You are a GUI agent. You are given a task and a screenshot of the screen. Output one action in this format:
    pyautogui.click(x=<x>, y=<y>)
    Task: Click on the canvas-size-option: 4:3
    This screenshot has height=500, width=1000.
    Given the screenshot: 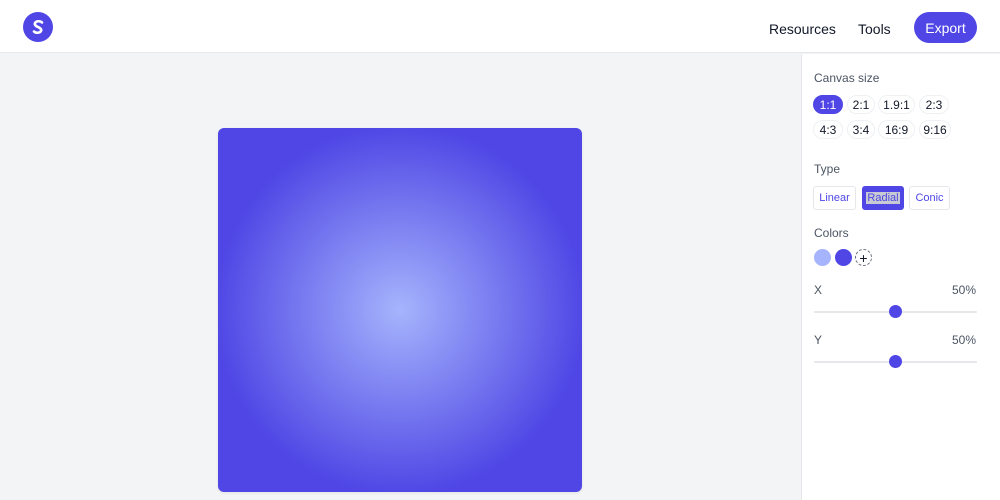 What is the action you would take?
    pyautogui.click(x=828, y=129)
    